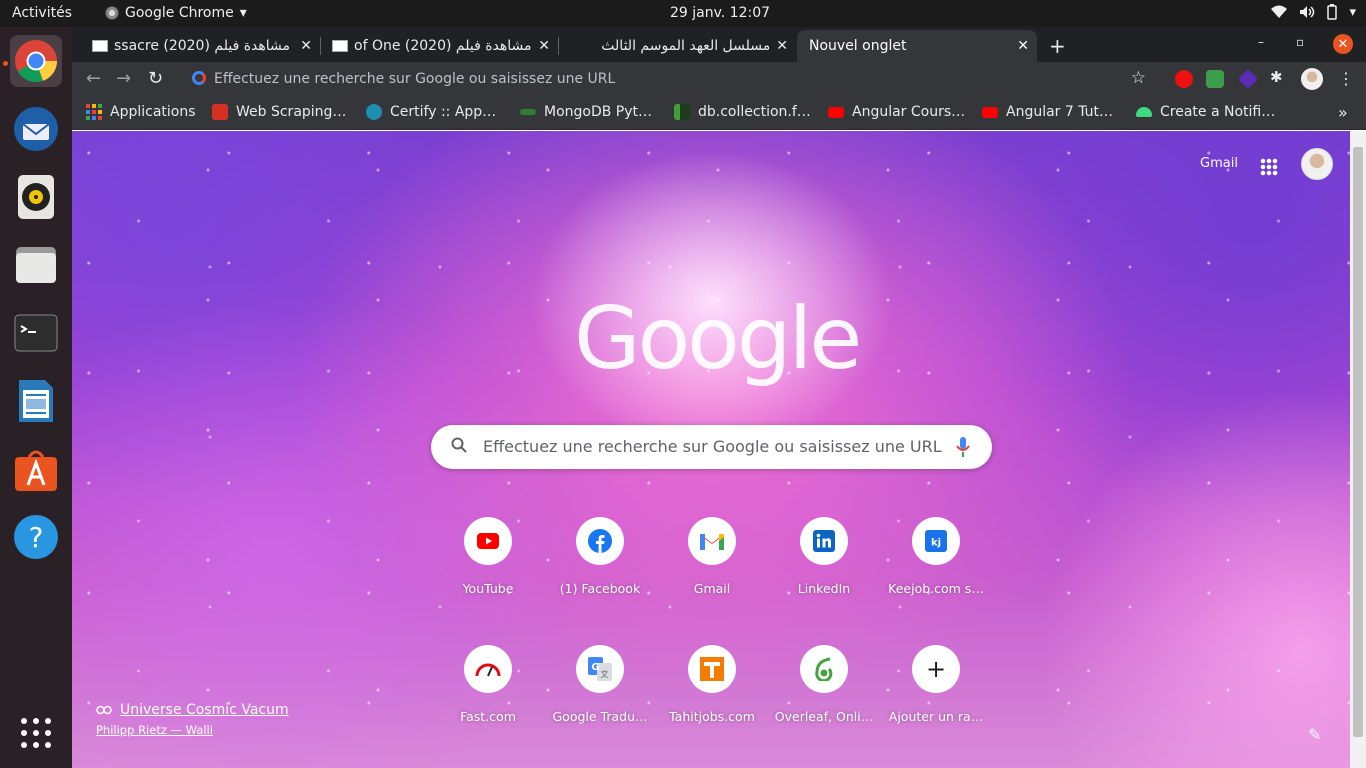 The height and width of the screenshot is (768, 1366). Describe the element at coordinates (153, 112) in the screenshot. I see `bookmark-label: Applications` at that location.